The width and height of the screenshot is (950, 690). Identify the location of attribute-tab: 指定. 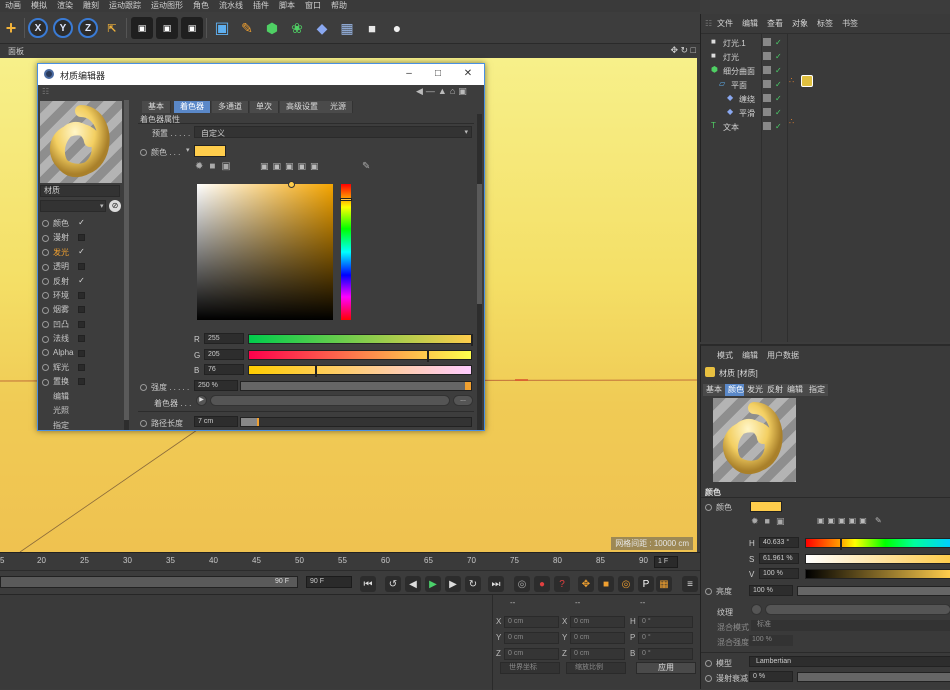
(817, 390).